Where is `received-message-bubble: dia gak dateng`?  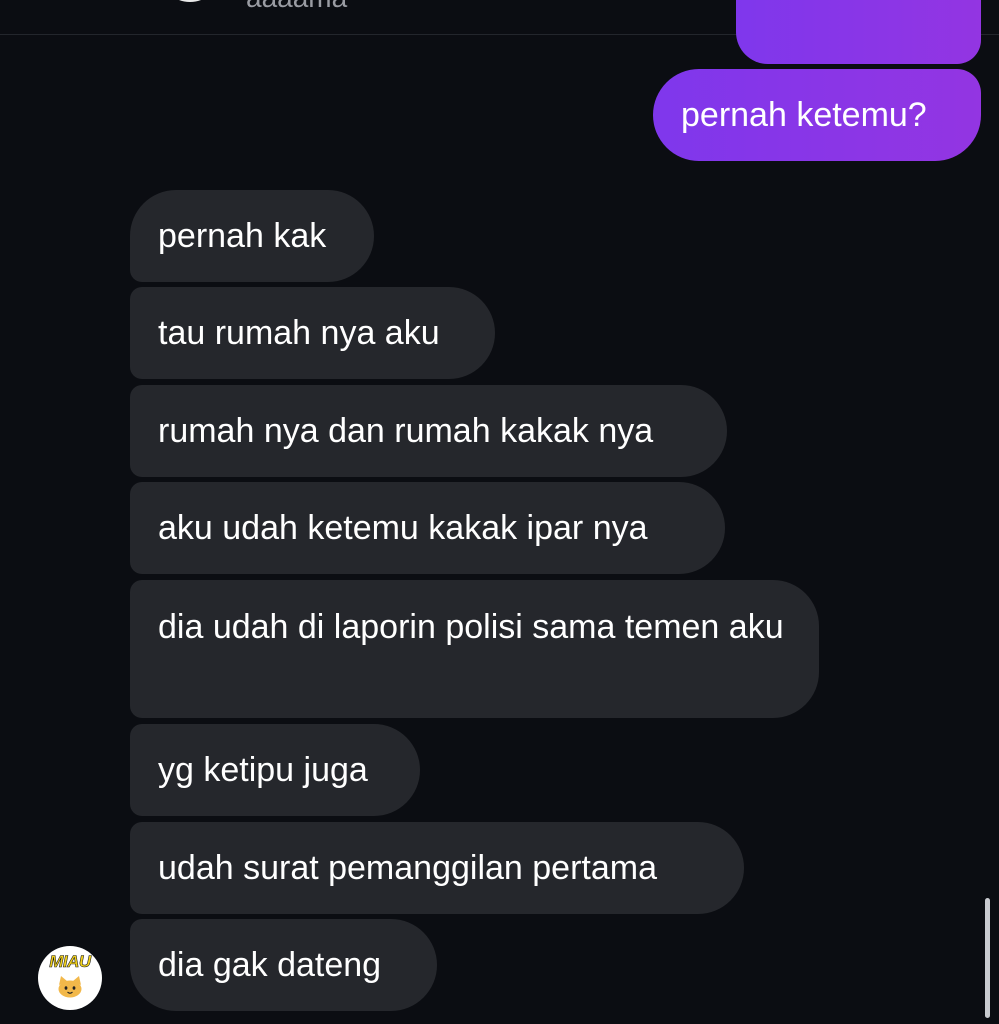
received-message-bubble: dia gak dateng is located at coordinates (283, 965).